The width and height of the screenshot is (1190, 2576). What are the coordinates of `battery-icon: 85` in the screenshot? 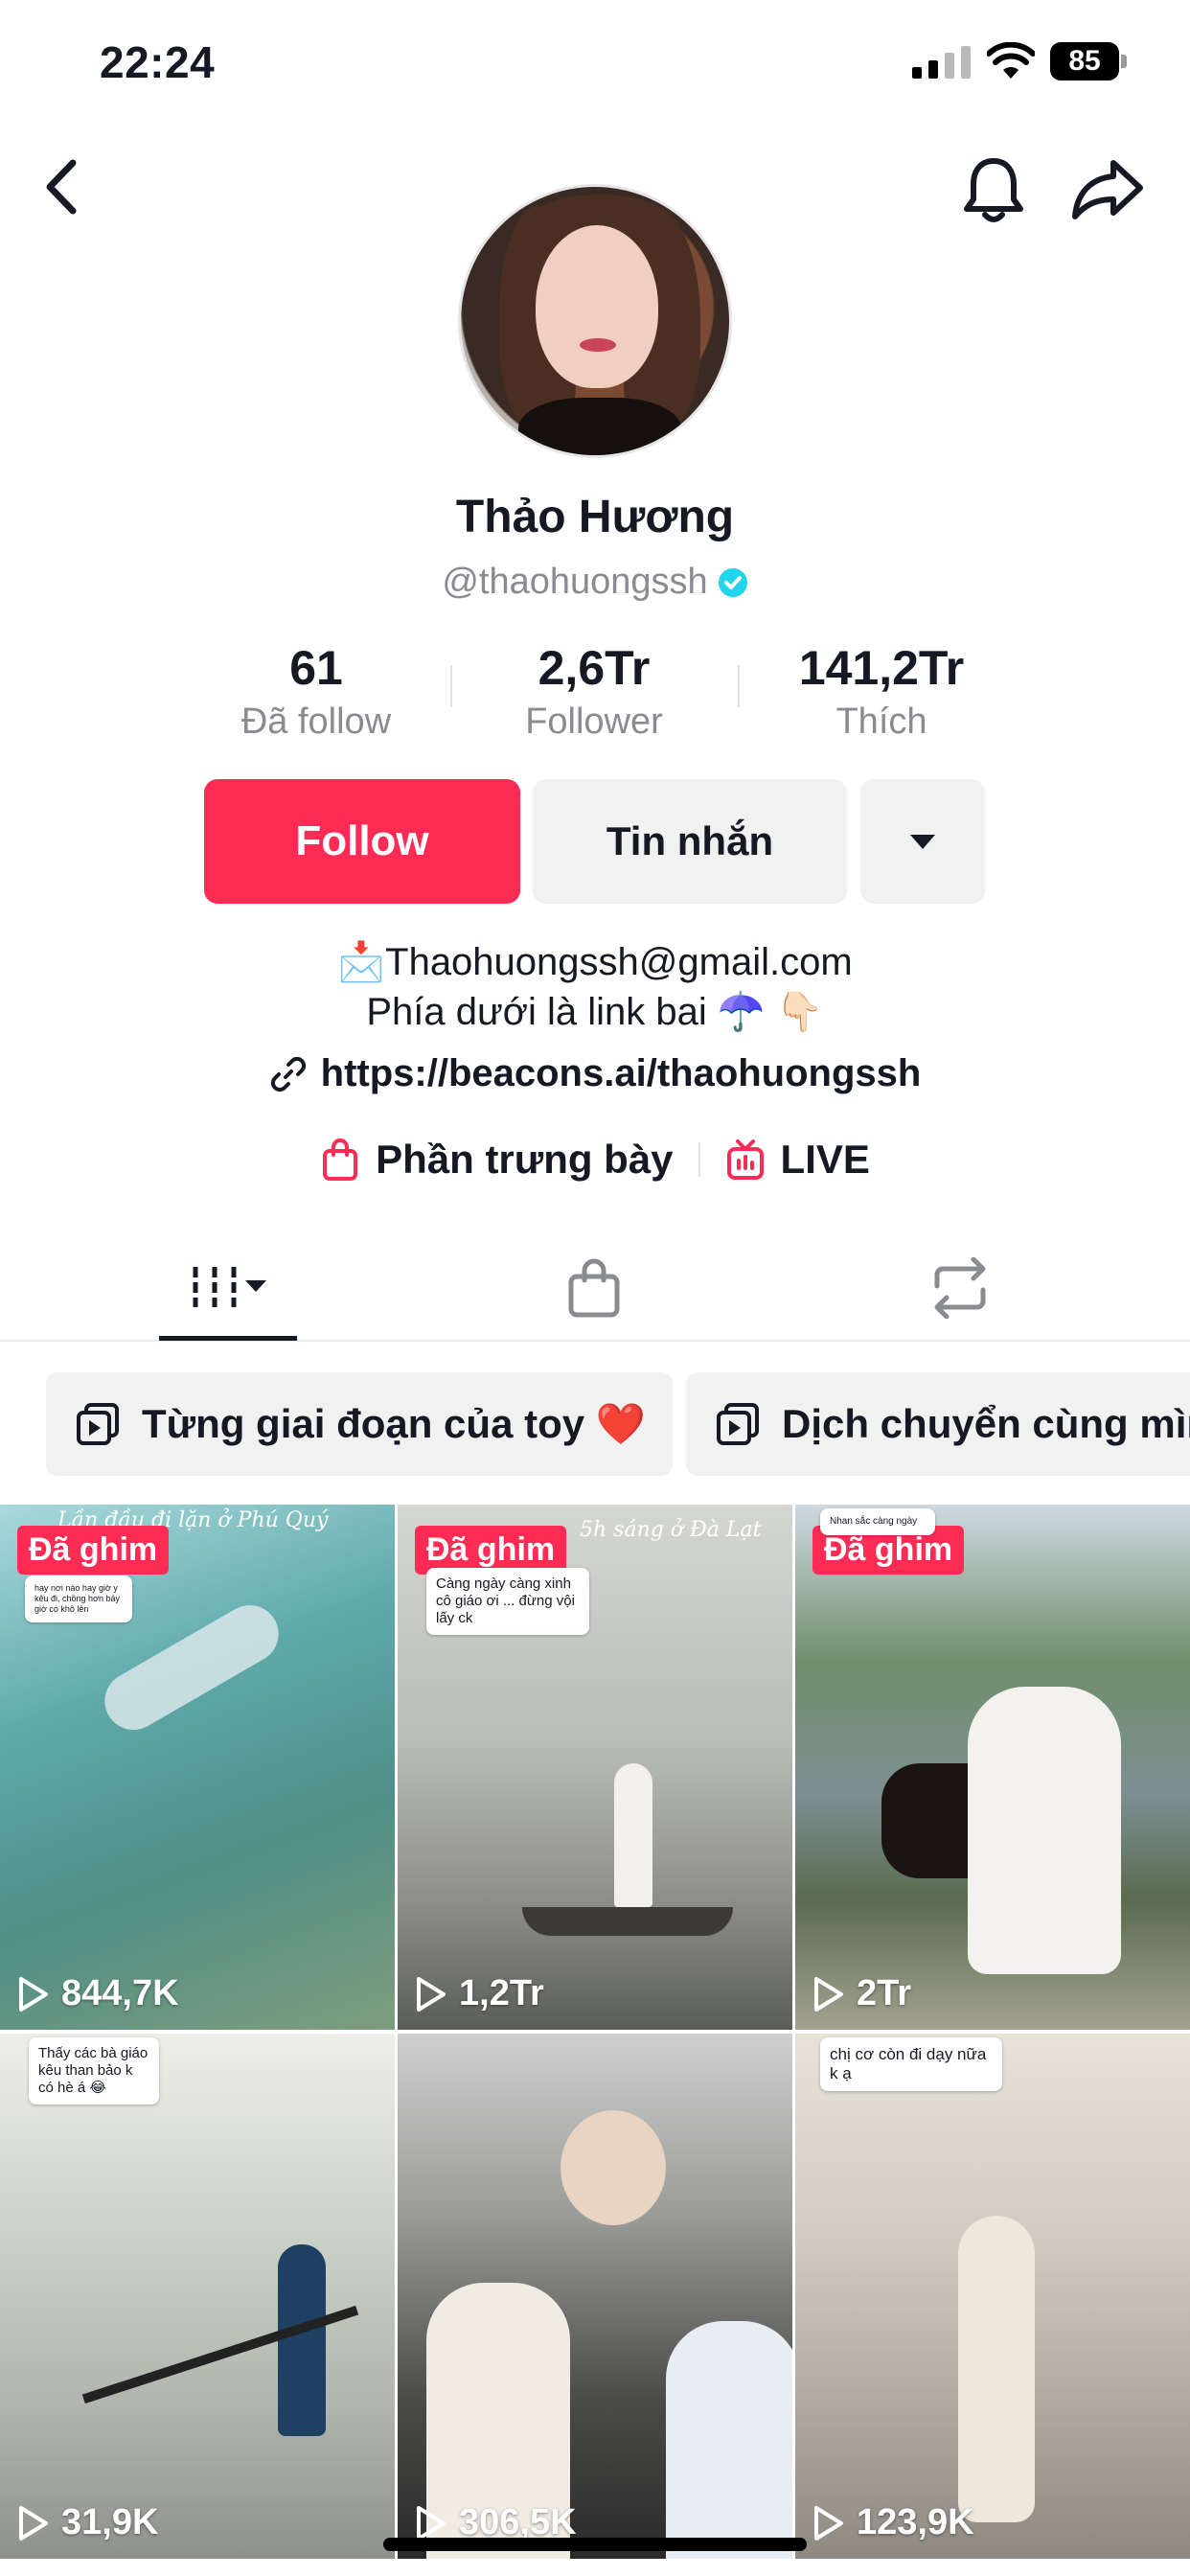 It's located at (1089, 61).